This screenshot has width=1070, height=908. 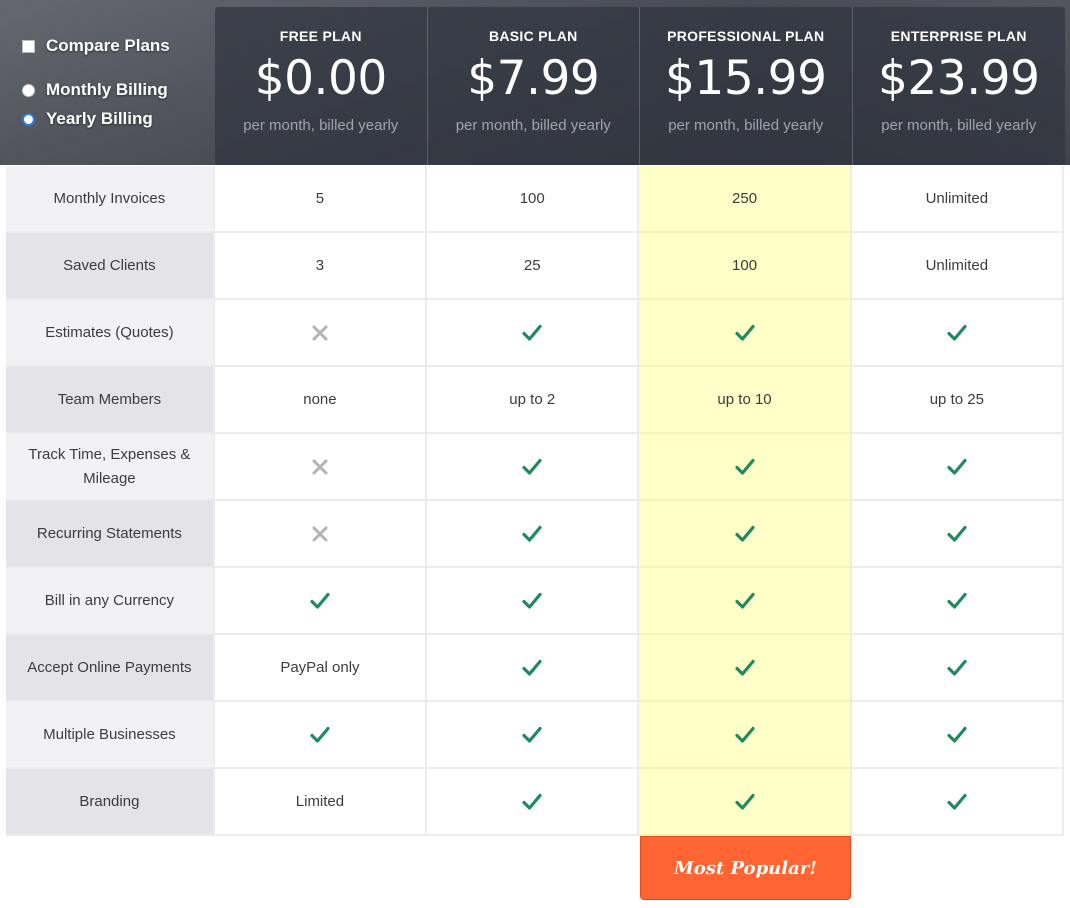 I want to click on compare-plans-label: Compare Plans, so click(x=108, y=45).